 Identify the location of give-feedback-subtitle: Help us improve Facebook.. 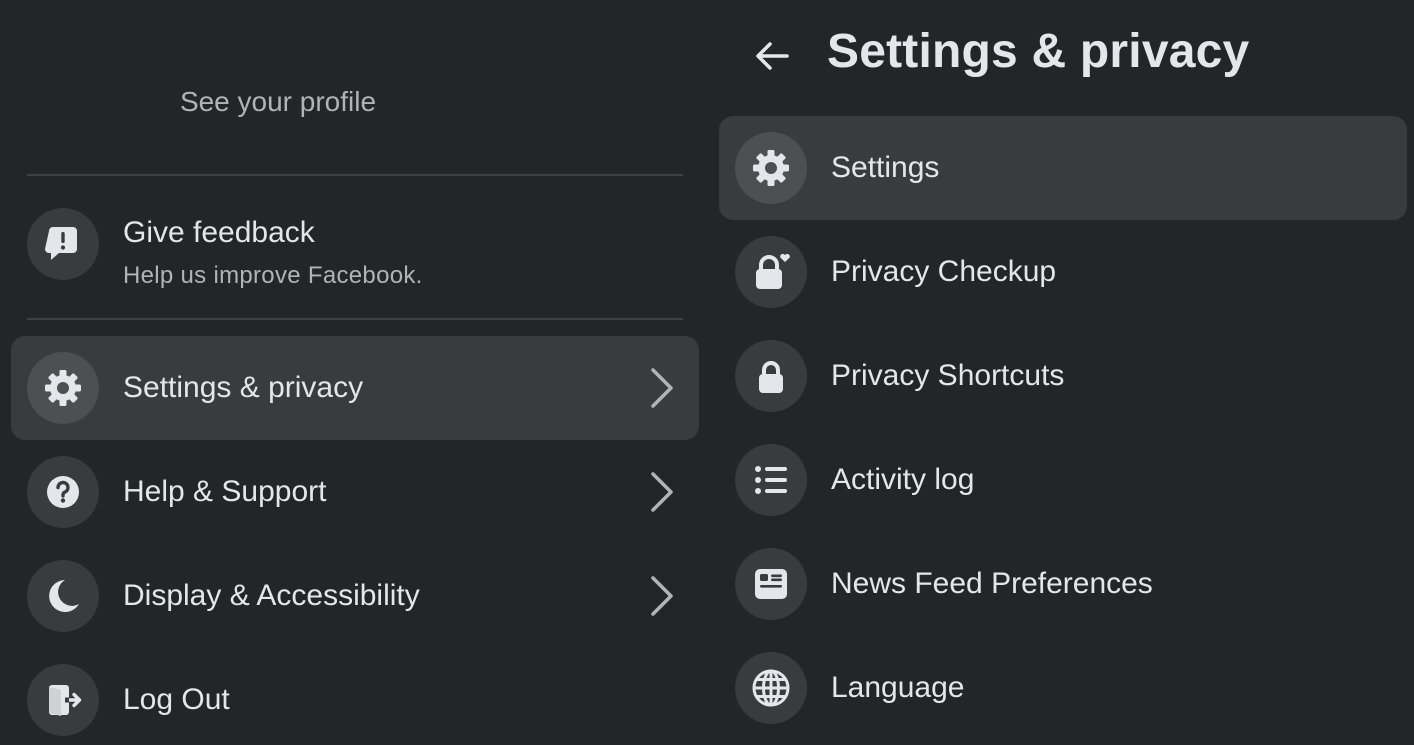
(273, 275).